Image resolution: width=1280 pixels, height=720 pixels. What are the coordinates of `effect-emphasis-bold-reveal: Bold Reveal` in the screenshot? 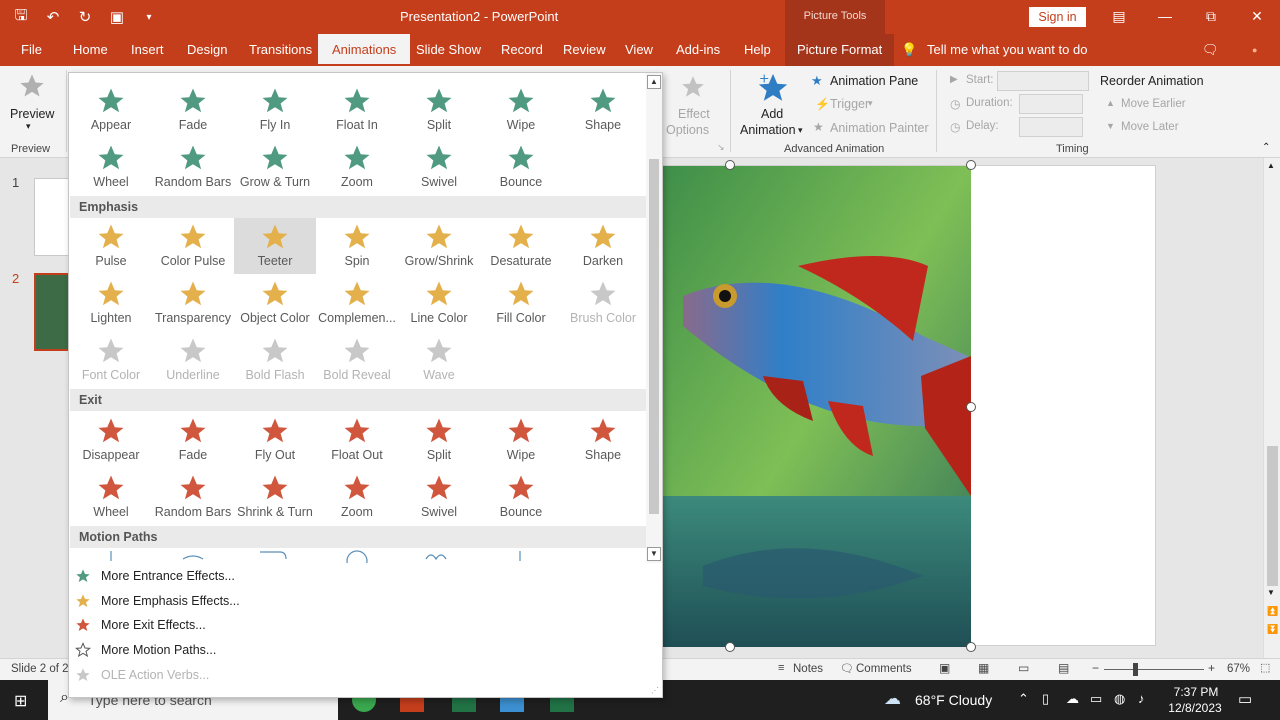 It's located at (357, 360).